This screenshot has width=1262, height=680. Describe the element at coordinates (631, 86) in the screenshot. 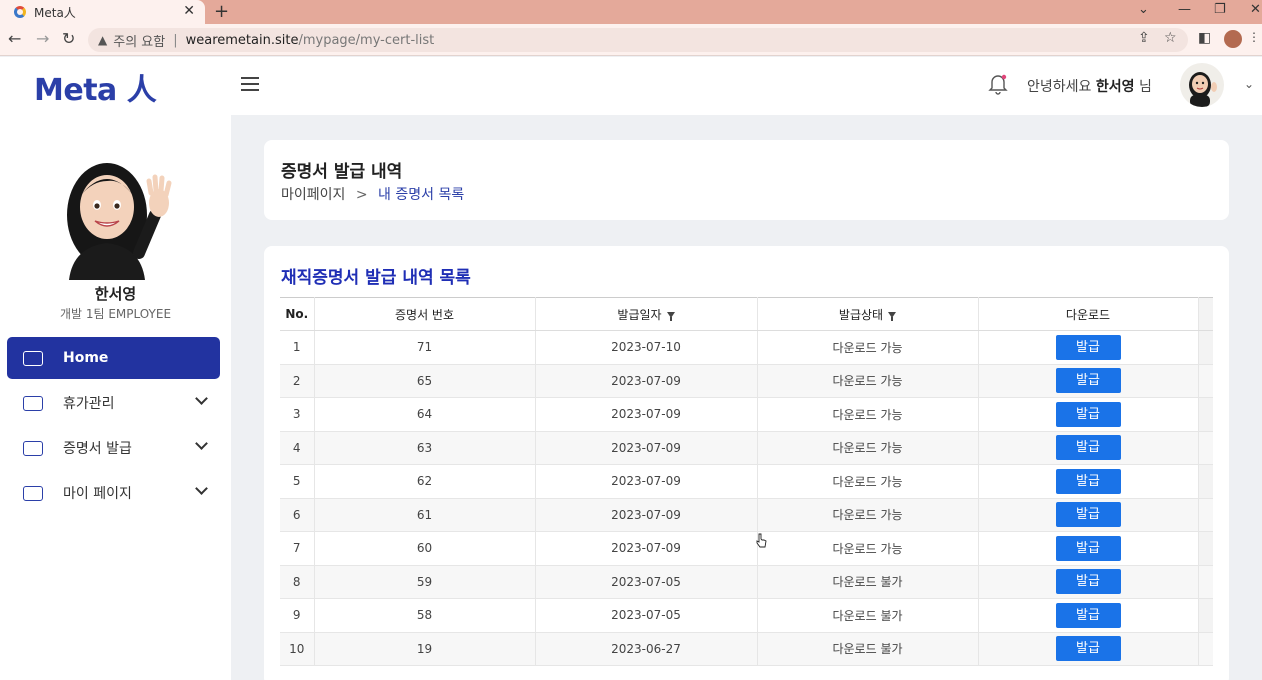

I see `app-header: Meta 人 안녕하세요 한서영 님 ⌄` at that location.